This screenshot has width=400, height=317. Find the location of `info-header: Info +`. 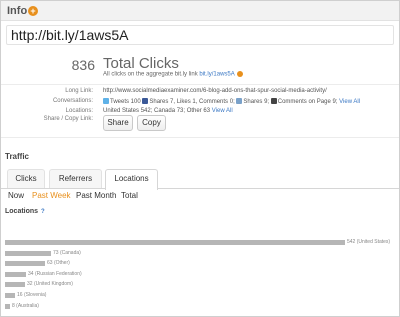

info-header: Info + is located at coordinates (200, 11).